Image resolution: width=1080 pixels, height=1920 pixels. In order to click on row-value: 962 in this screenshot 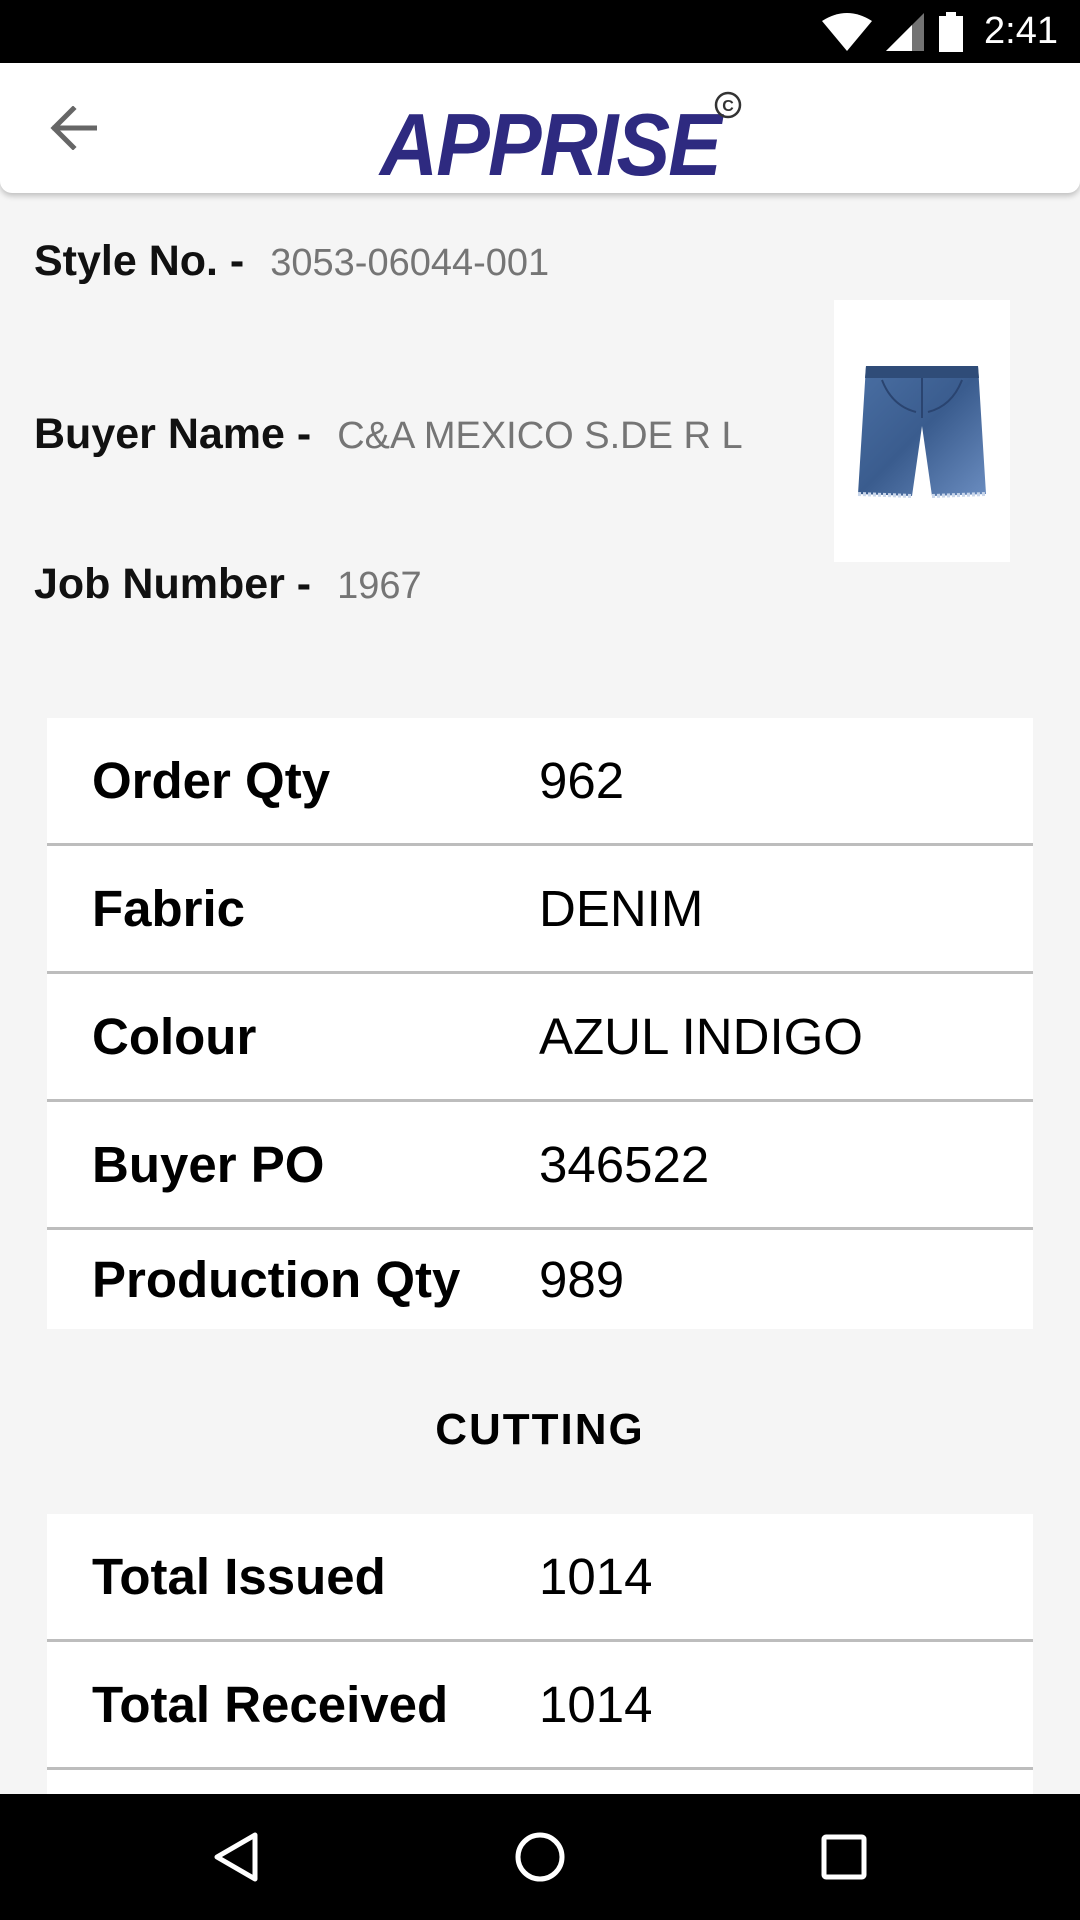, I will do `click(582, 780)`.